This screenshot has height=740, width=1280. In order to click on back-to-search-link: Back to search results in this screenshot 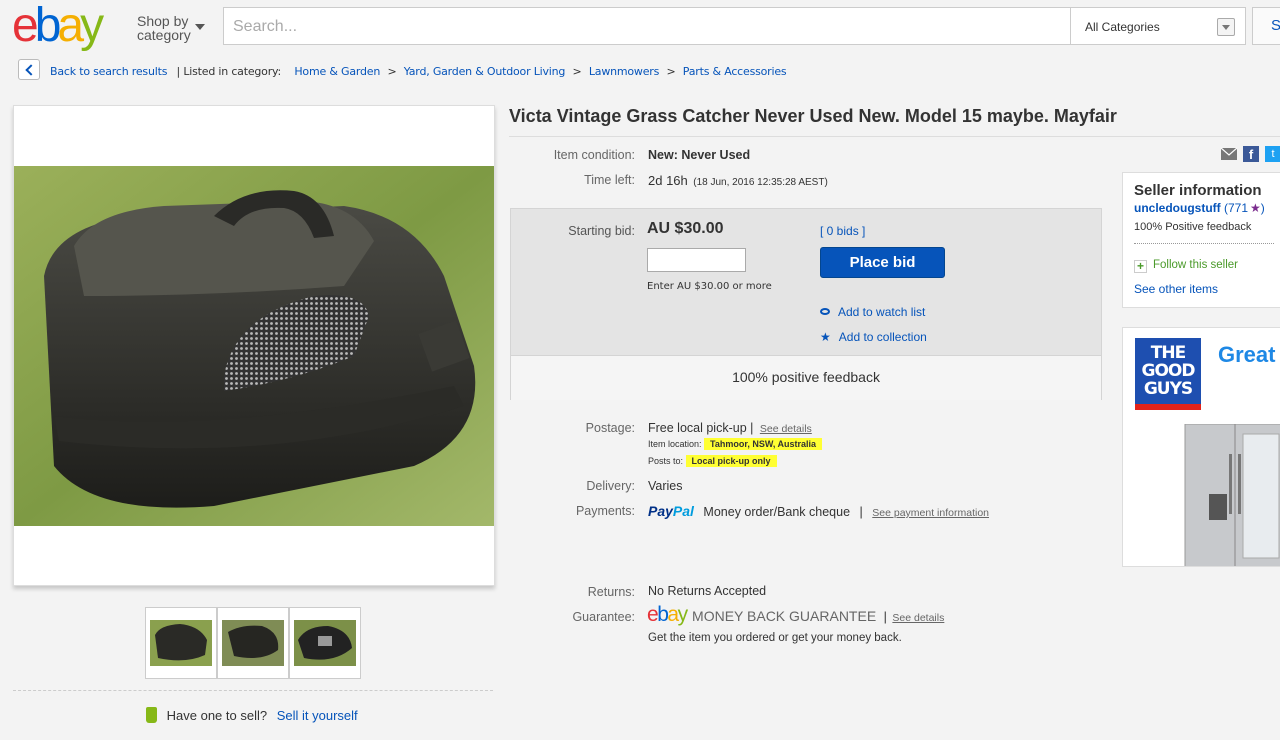, I will do `click(108, 71)`.